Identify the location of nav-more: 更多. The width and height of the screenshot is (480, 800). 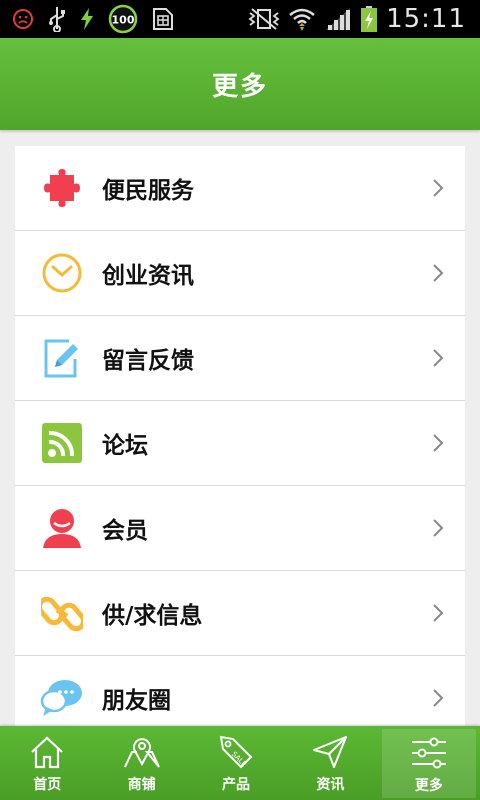
(429, 763).